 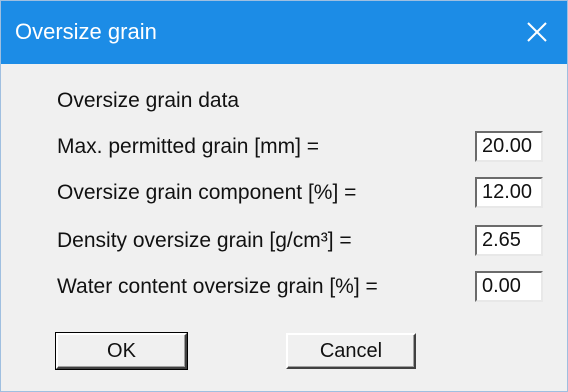 What do you see at coordinates (148, 100) in the screenshot?
I see `group-label: Oversize grain data` at bounding box center [148, 100].